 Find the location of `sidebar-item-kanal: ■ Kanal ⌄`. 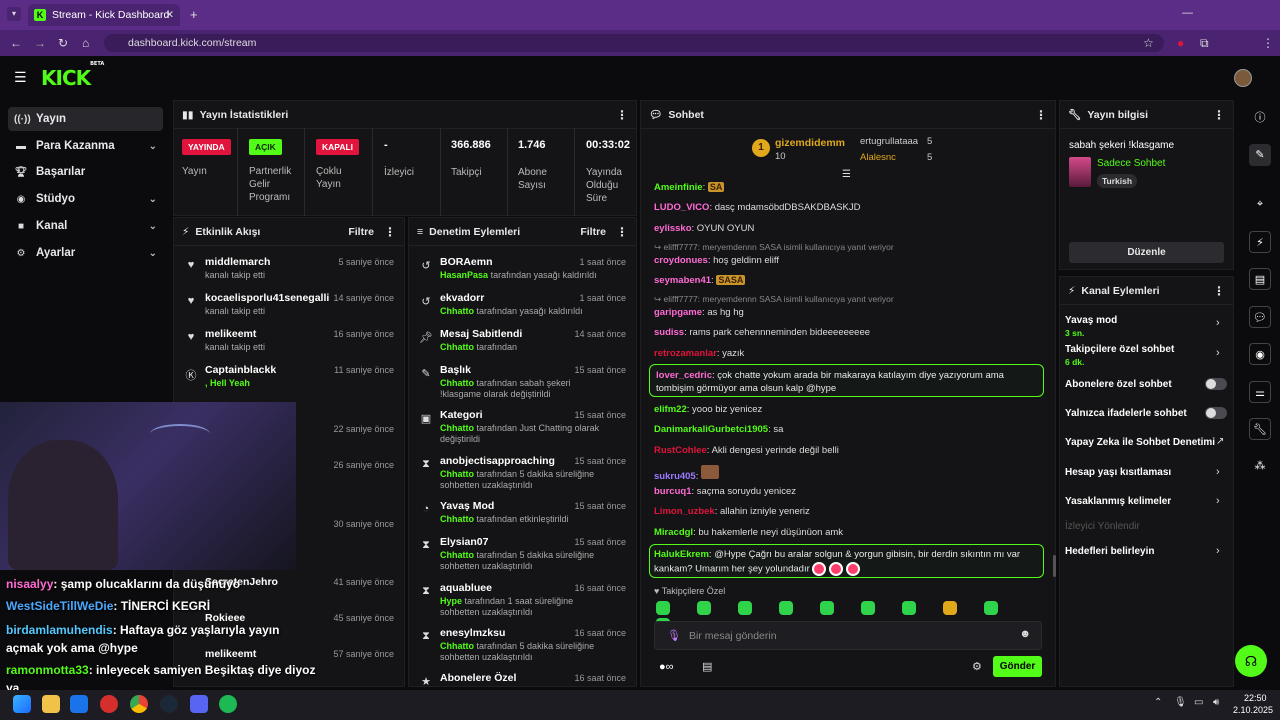

sidebar-item-kanal: ■ Kanal ⌄ is located at coordinates (85, 226).